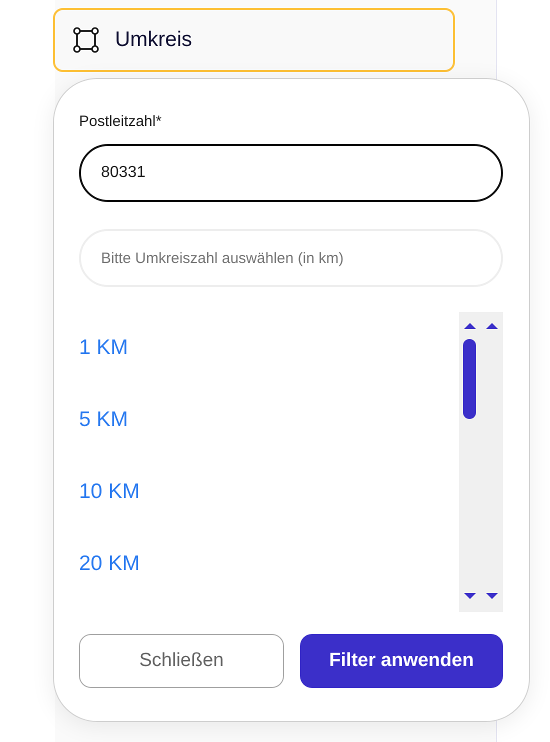  I want to click on radius-option: 1 KM, so click(103, 347).